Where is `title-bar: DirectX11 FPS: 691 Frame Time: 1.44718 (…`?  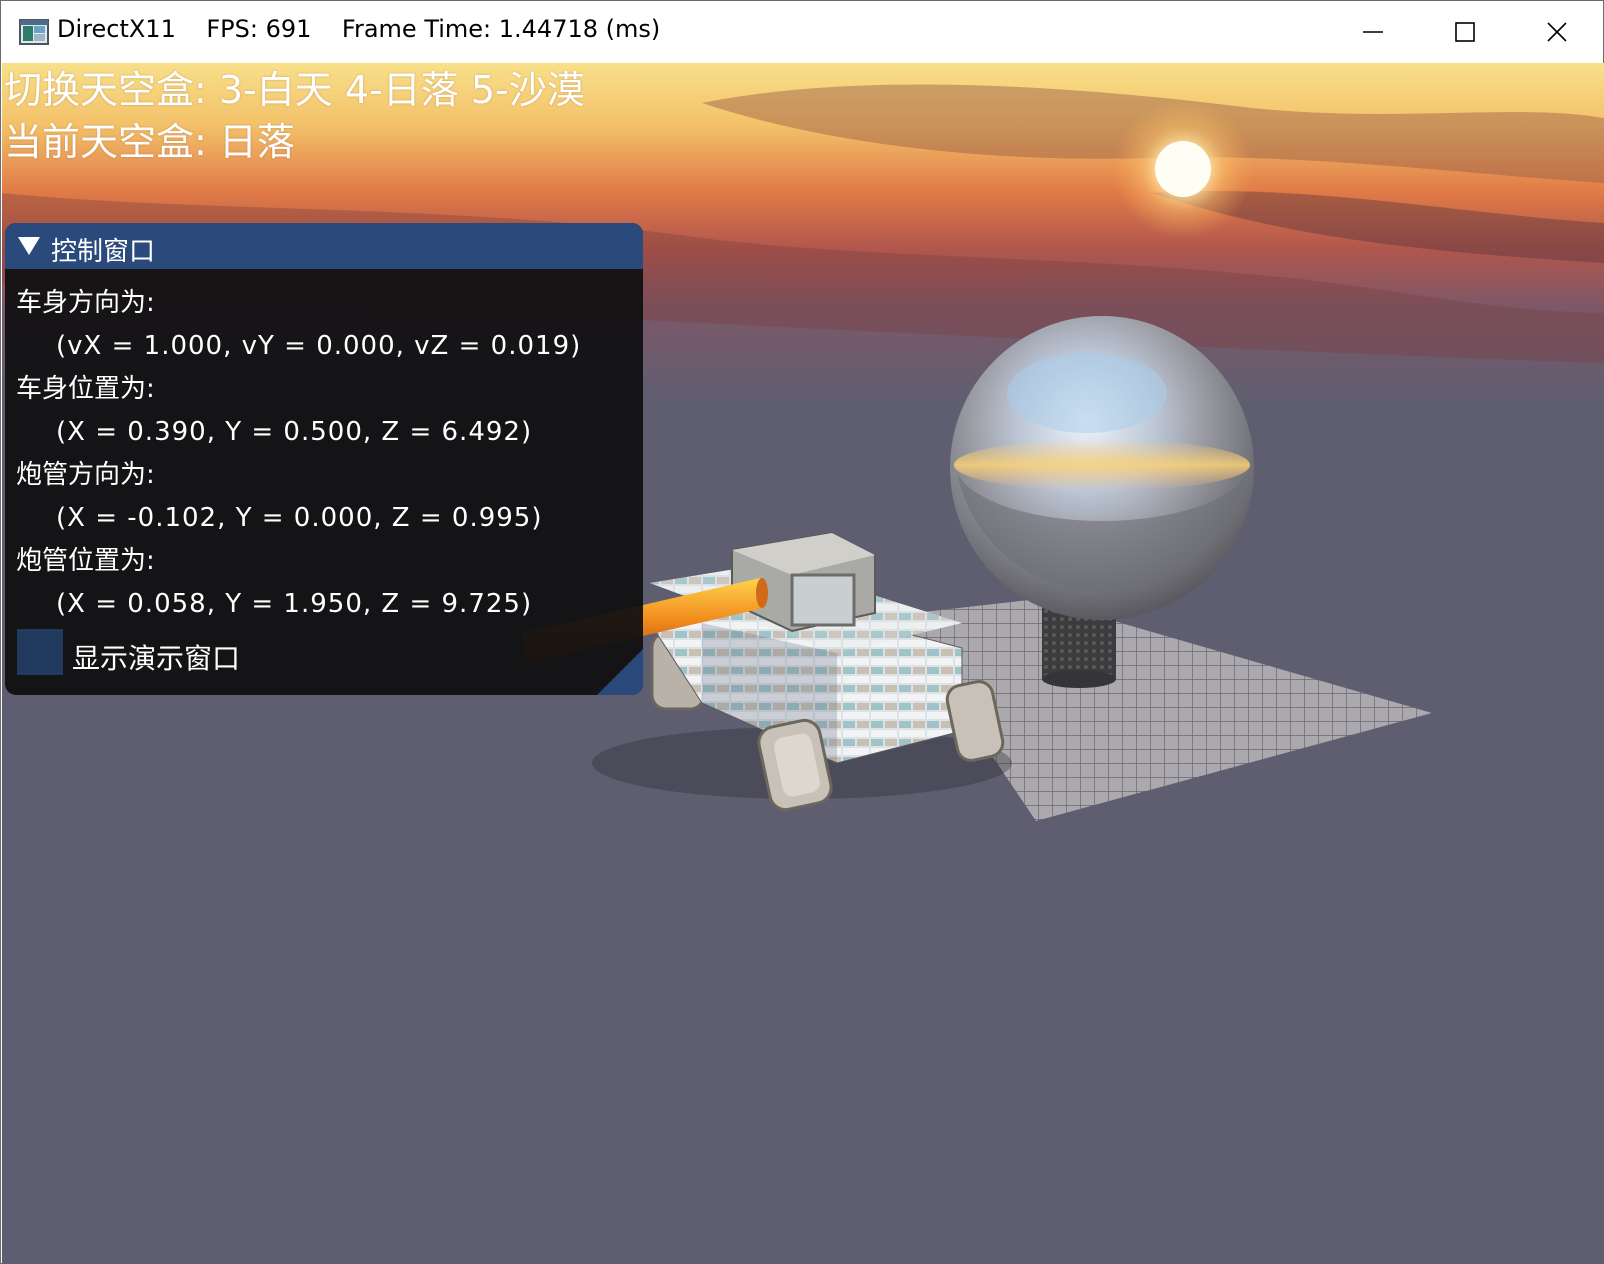 title-bar: DirectX11 FPS: 691 Frame Time: 1.44718 (… is located at coordinates (802, 32).